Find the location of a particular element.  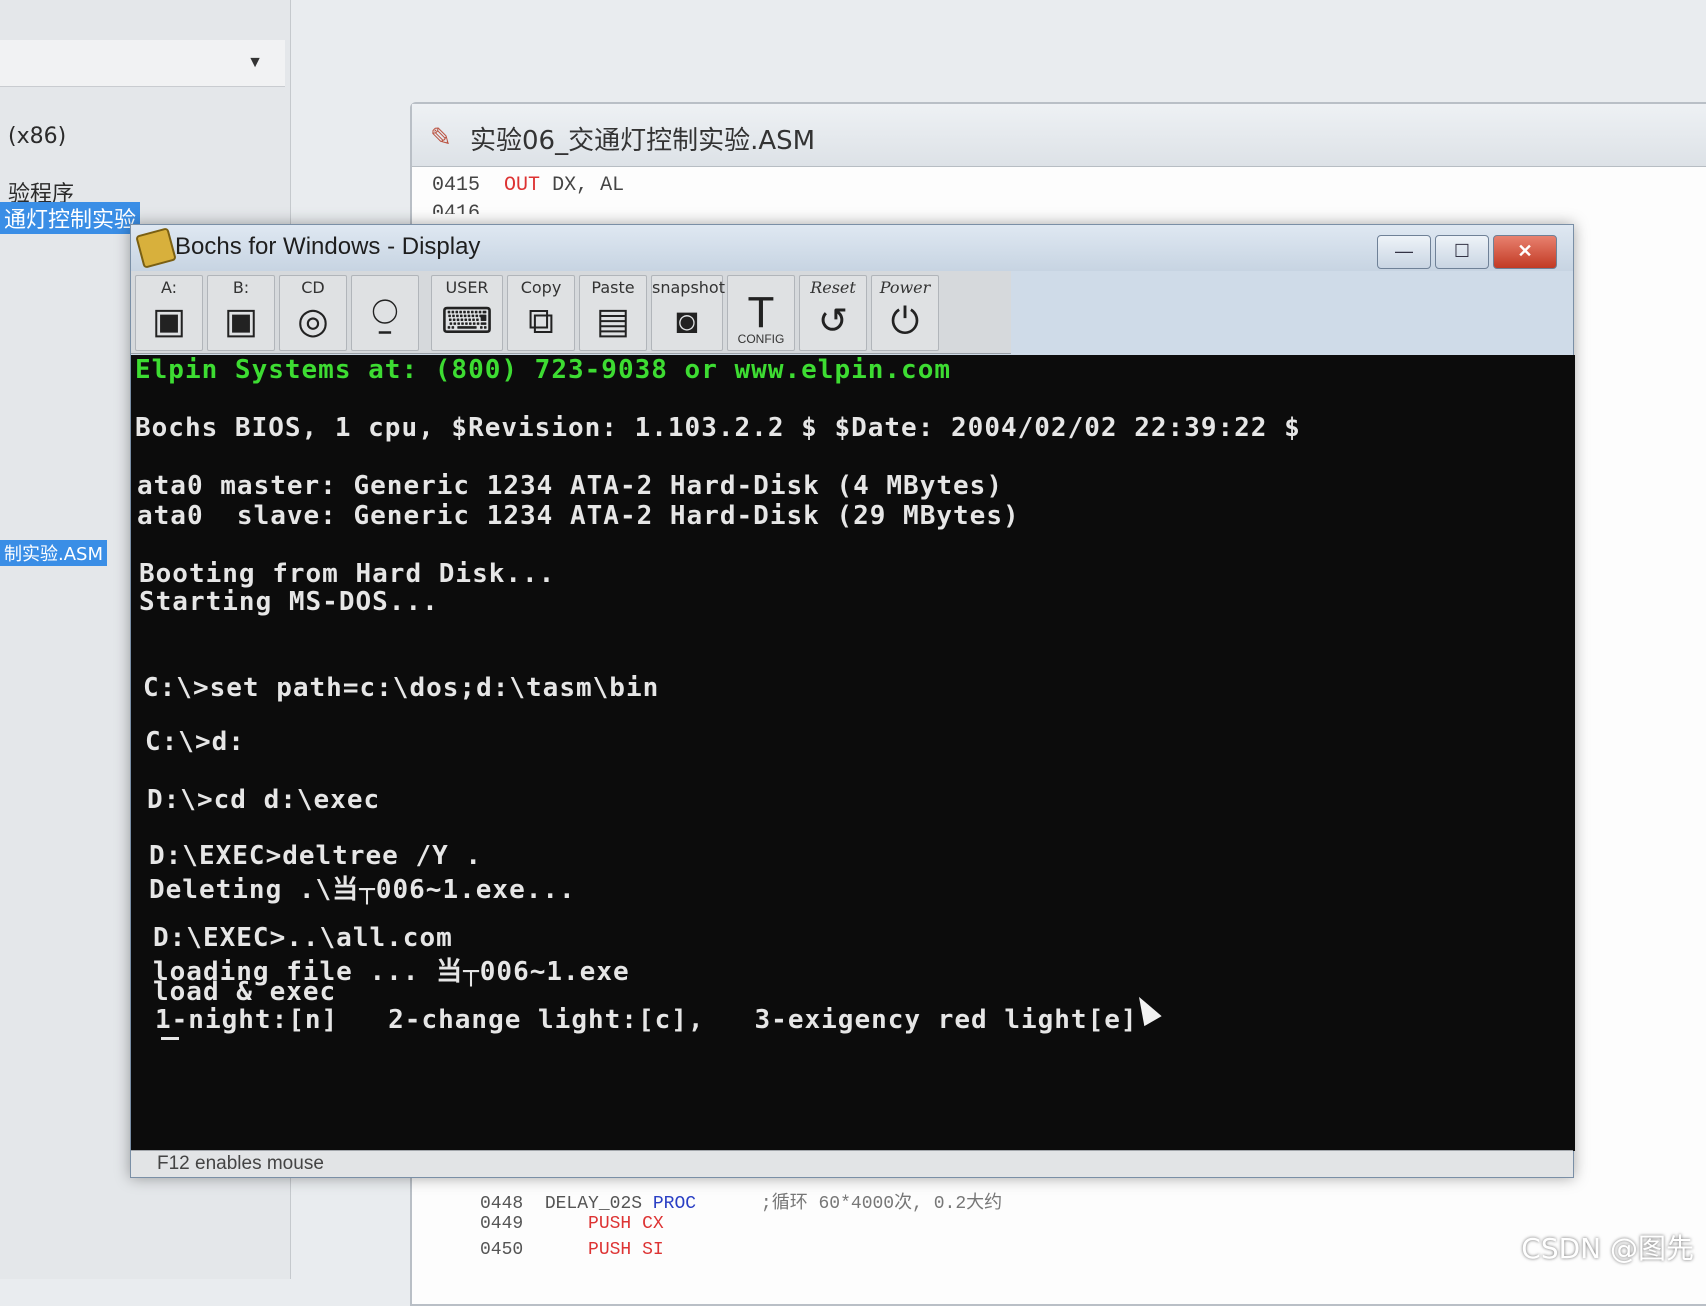

line-number: 0450 is located at coordinates (502, 1250).